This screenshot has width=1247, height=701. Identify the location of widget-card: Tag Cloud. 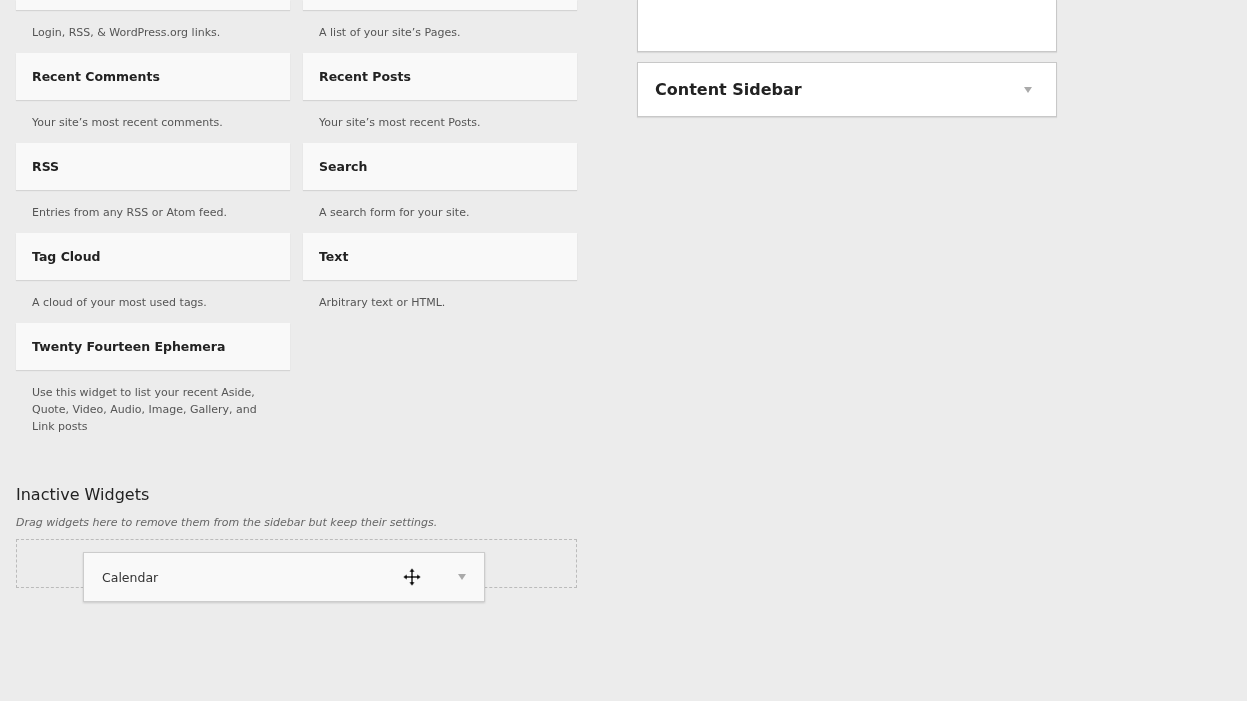
(153, 256).